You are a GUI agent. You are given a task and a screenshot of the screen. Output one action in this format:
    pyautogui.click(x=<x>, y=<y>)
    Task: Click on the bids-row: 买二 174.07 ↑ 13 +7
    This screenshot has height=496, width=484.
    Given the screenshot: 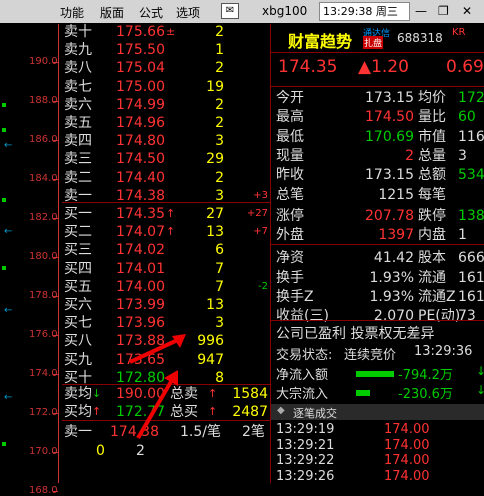 What is the action you would take?
    pyautogui.click(x=166, y=232)
    